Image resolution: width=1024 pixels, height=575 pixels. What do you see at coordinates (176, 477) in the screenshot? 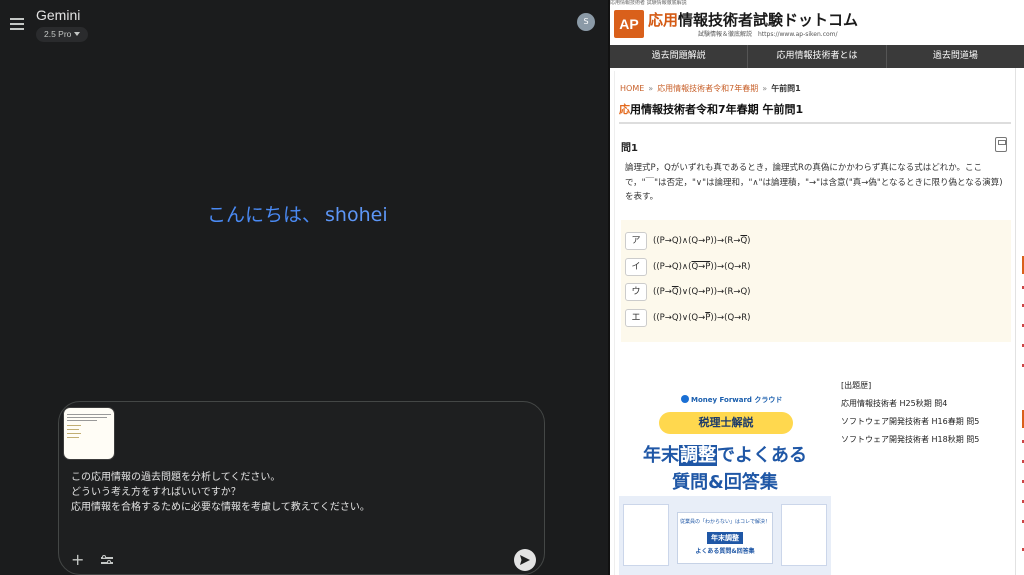
I see `prompt-line: この応用情報の過去問題を分析してください。` at bounding box center [176, 477].